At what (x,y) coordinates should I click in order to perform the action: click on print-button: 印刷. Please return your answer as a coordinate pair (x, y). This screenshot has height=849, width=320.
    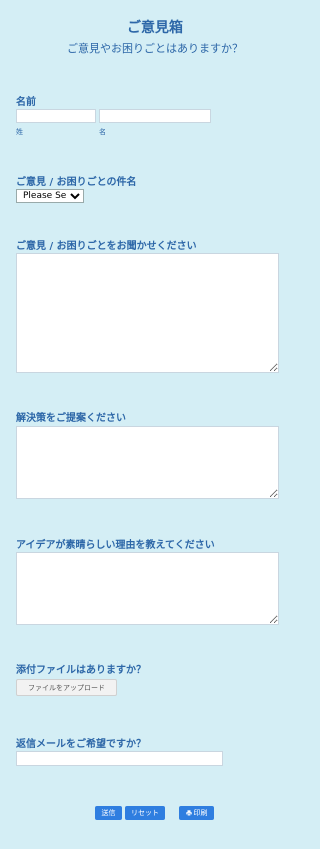
    Looking at the image, I should click on (196, 813).